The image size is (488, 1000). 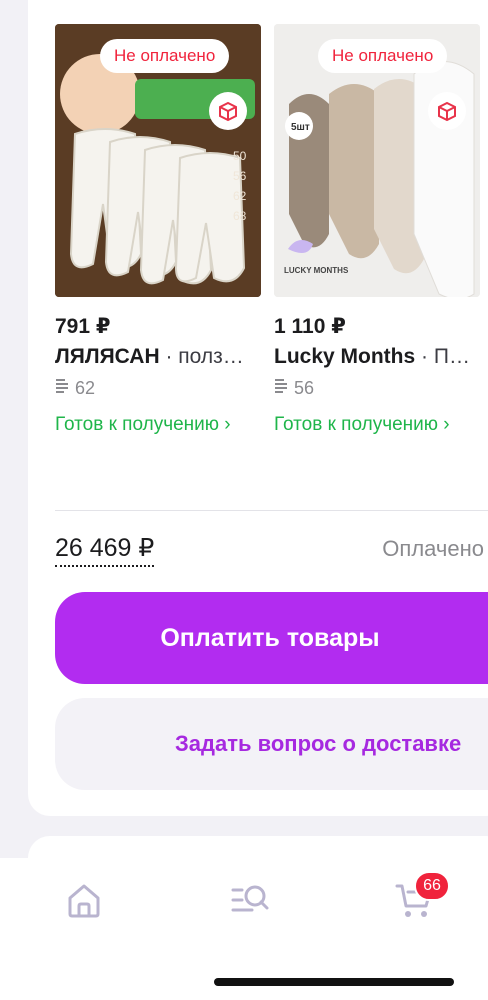 What do you see at coordinates (433, 548) in the screenshot?
I see `payment-status: Оплачено` at bounding box center [433, 548].